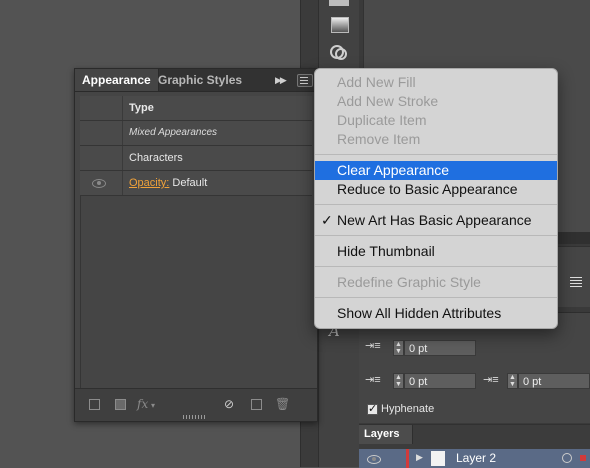 The height and width of the screenshot is (468, 590). Describe the element at coordinates (567, 458) in the screenshot. I see `layer-target-icon` at that location.